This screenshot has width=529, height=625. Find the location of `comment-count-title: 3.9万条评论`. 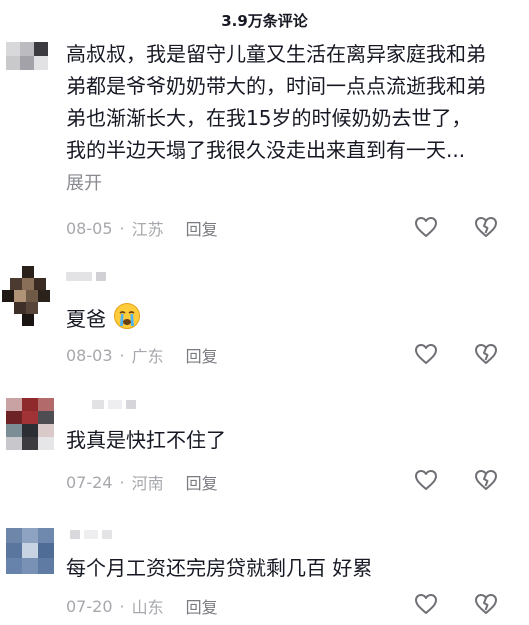

comment-count-title: 3.9万条评论 is located at coordinates (264, 21).